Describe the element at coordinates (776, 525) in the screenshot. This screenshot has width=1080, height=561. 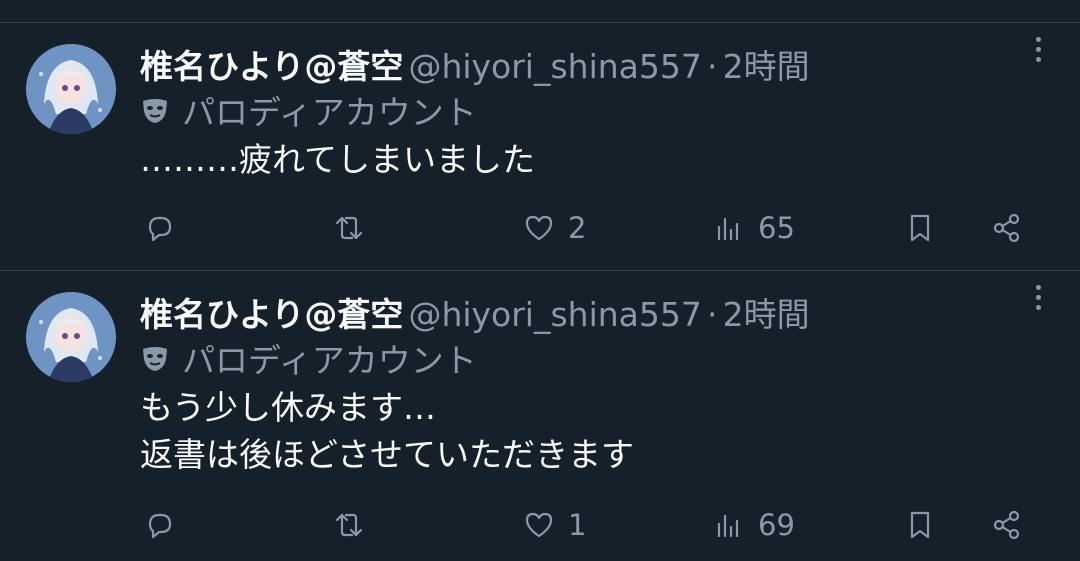
I see `view-count: 69` at that location.